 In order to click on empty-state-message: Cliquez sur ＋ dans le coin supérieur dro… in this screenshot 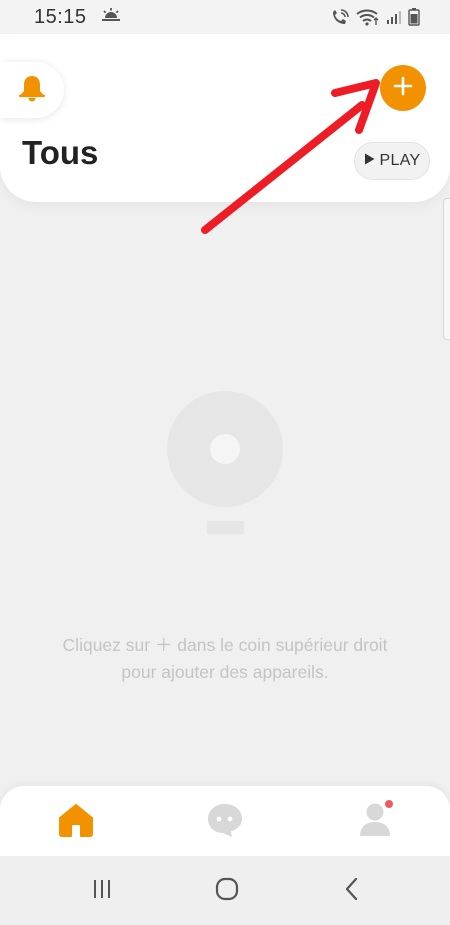, I will do `click(225, 659)`.